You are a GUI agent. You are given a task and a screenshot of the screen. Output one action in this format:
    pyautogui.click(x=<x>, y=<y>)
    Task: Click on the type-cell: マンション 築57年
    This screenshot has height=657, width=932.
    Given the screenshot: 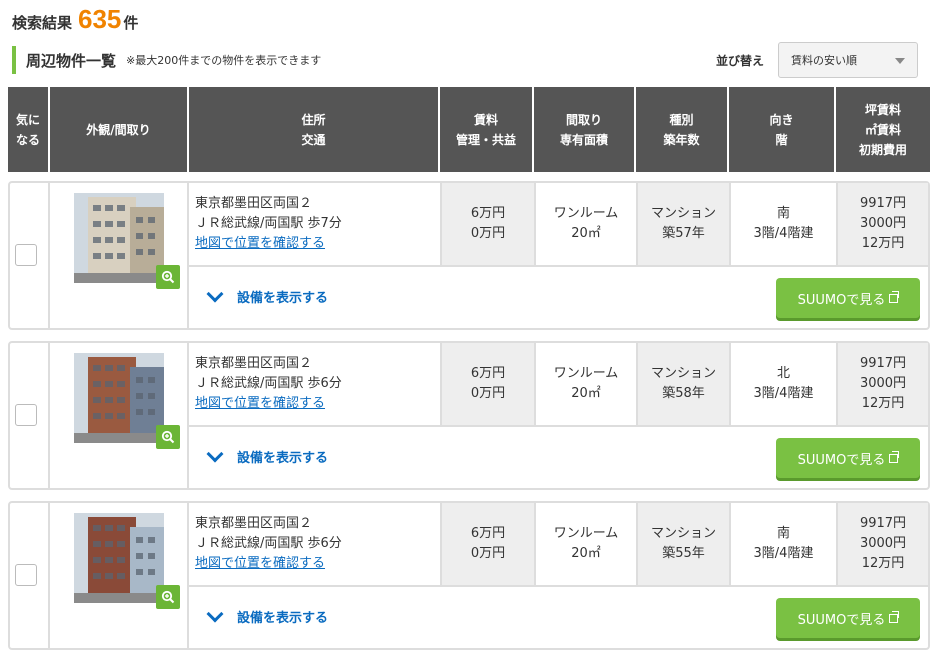 What is the action you would take?
    pyautogui.click(x=682, y=224)
    